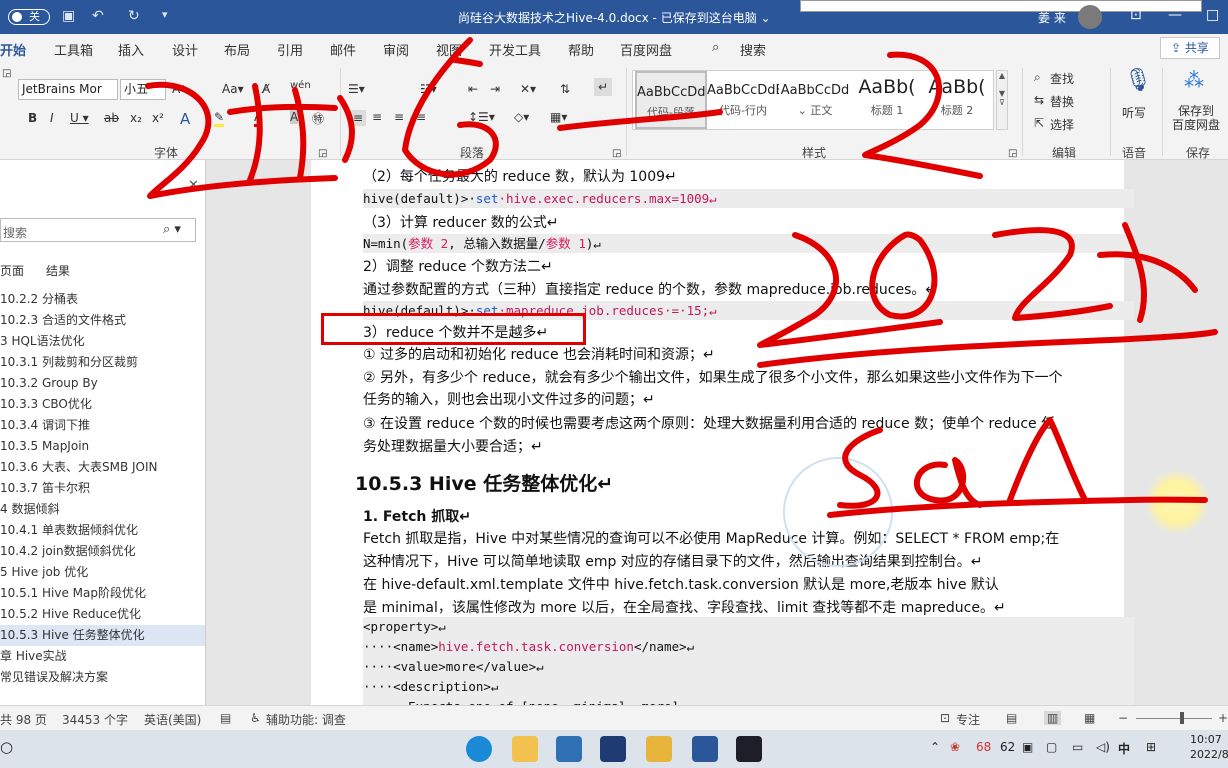  What do you see at coordinates (68, 16) in the screenshot?
I see `save-icon: ▣` at bounding box center [68, 16].